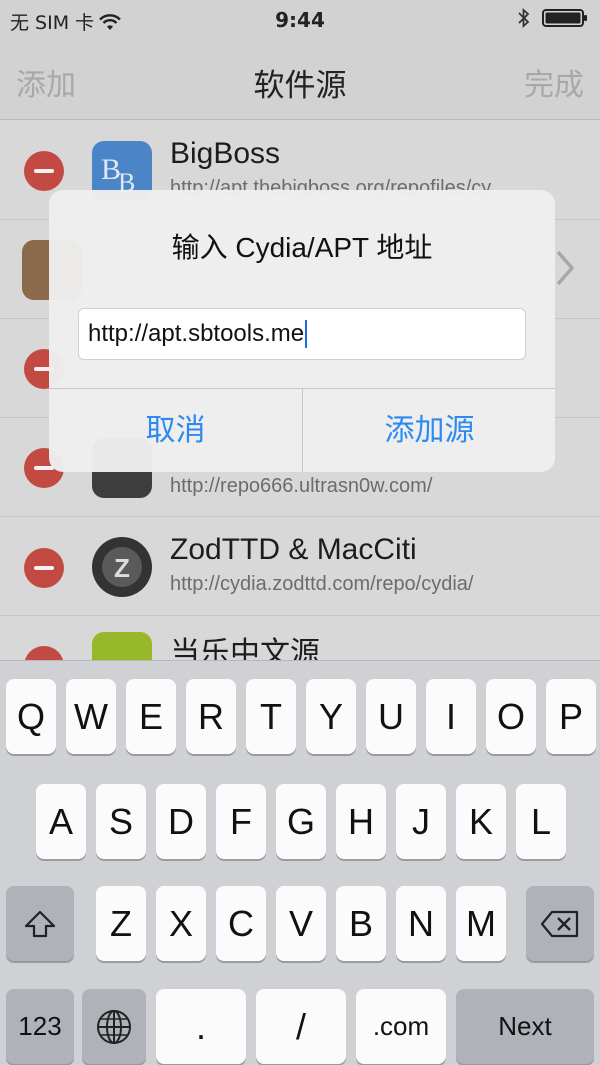  I want to click on slash-key: /, so click(301, 1026).